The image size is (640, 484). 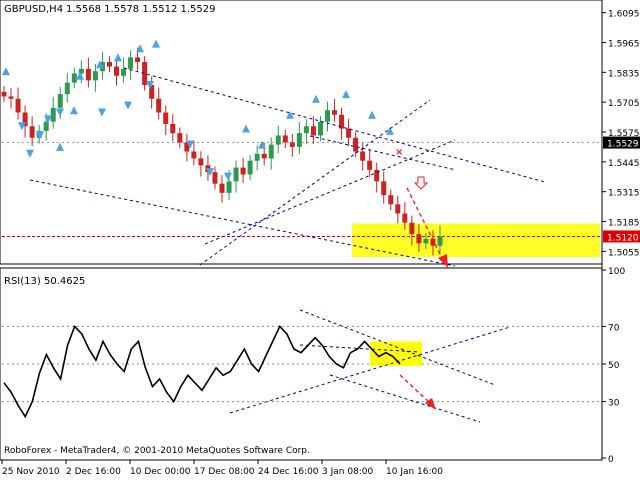 I want to click on time-tick-label: 10 Jan 16:00, so click(x=414, y=472).